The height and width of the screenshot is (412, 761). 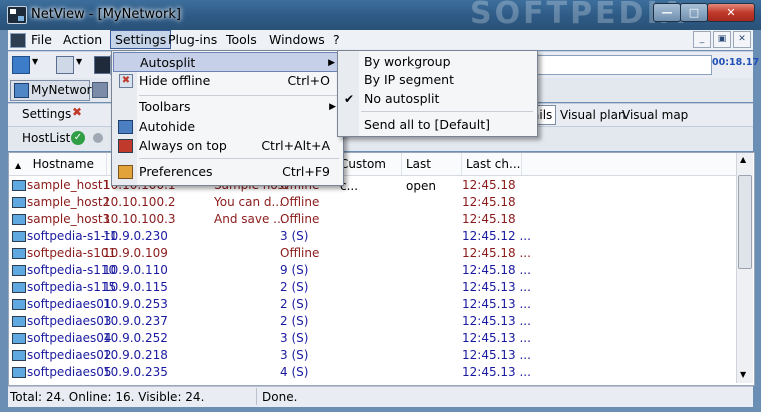 What do you see at coordinates (227, 107) in the screenshot?
I see `menu-item-toolbars: Toolbars ▶` at bounding box center [227, 107].